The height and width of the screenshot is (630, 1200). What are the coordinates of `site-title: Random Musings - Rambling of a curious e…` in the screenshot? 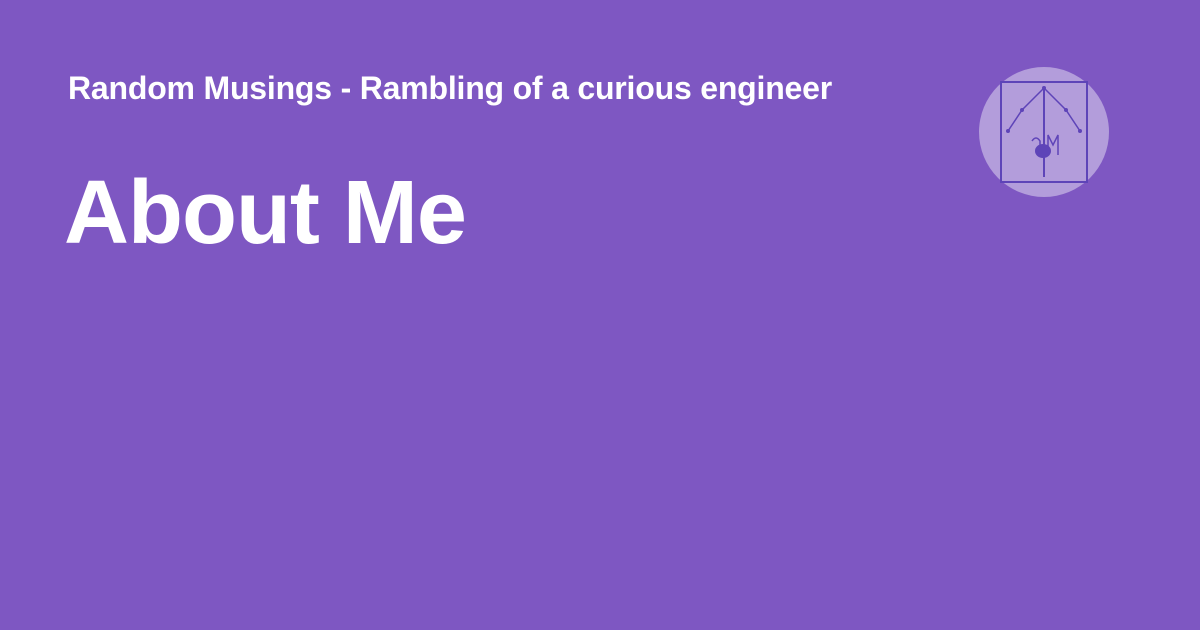 It's located at (450, 88).